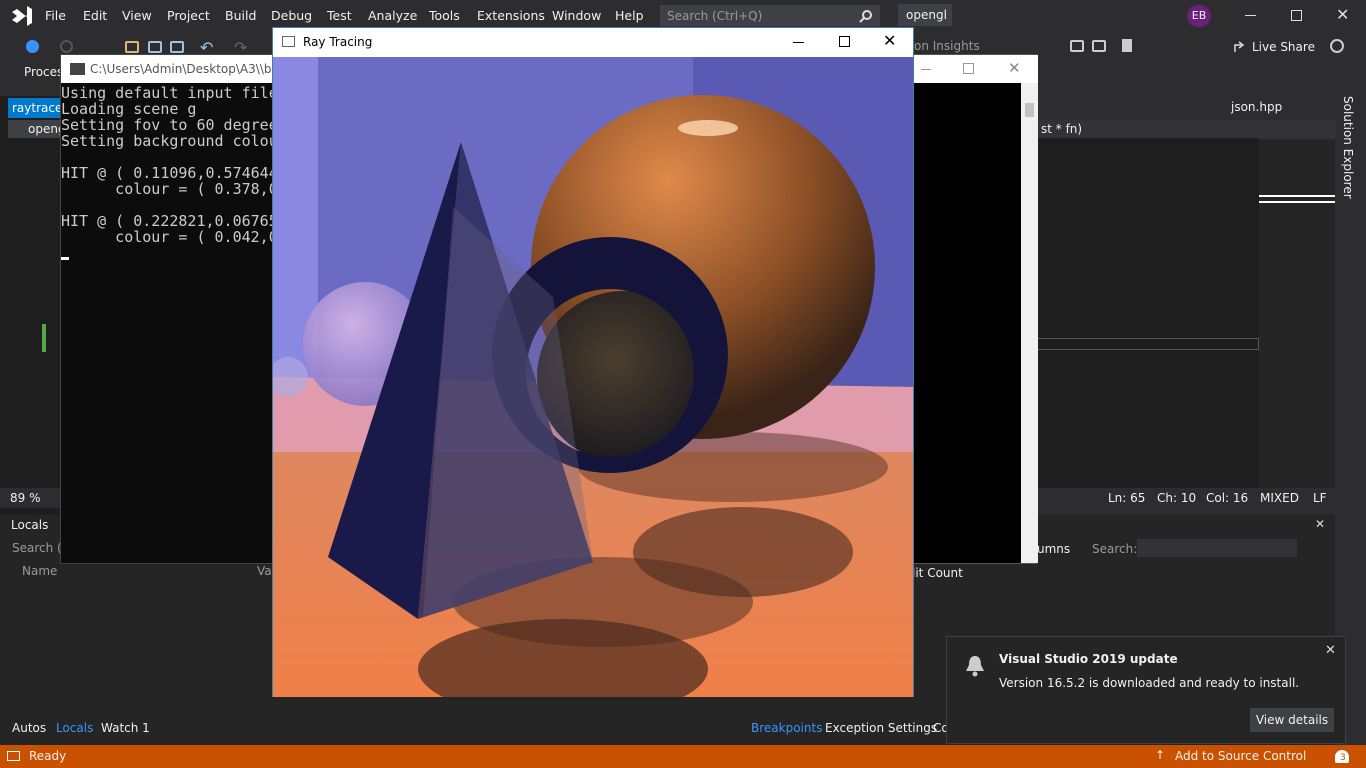 Image resolution: width=1366 pixels, height=768 pixels. I want to click on doc-tab-json: json.hpp, so click(1256, 107).